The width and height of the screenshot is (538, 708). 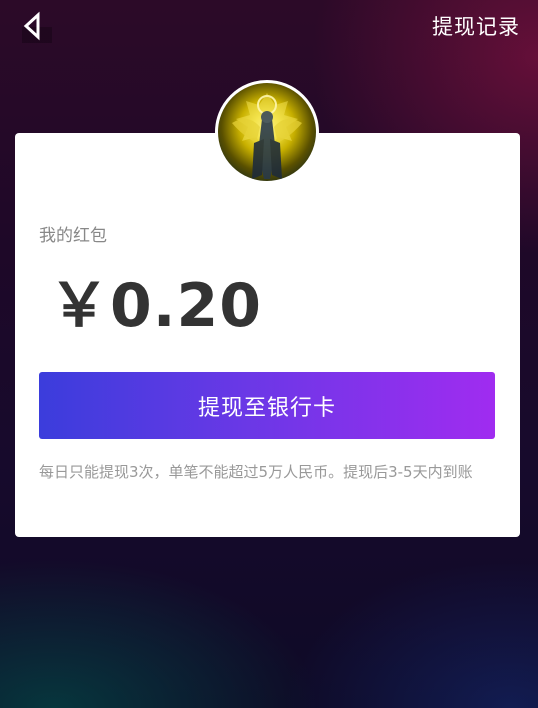 What do you see at coordinates (156, 306) in the screenshot?
I see `wallet-balance-amount: ￥0.20` at bounding box center [156, 306].